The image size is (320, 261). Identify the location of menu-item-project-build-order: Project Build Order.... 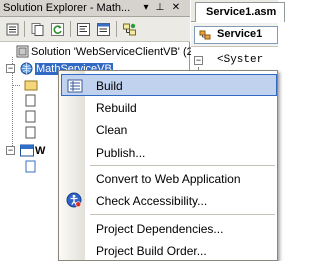
(169, 250).